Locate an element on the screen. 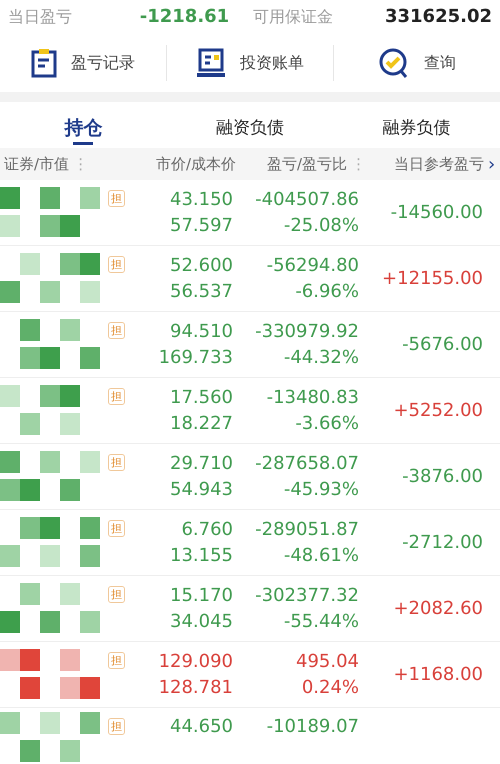  market-price: 15.170 is located at coordinates (201, 595).